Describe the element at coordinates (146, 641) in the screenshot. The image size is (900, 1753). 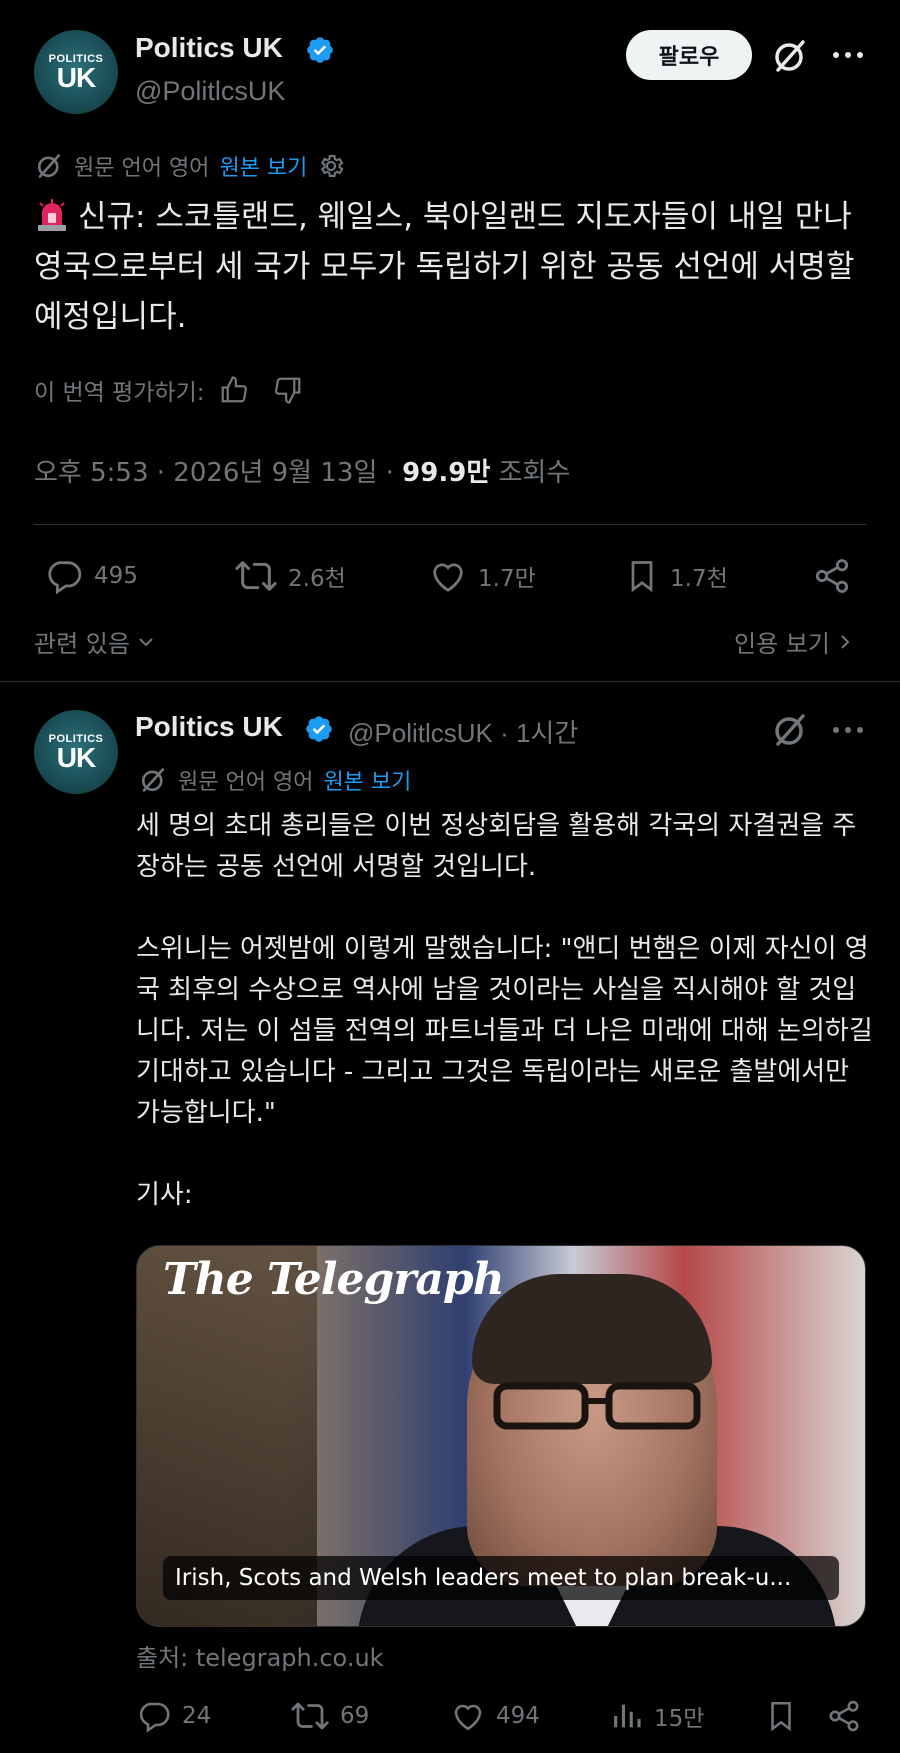
I see `chevron-down-icon` at that location.